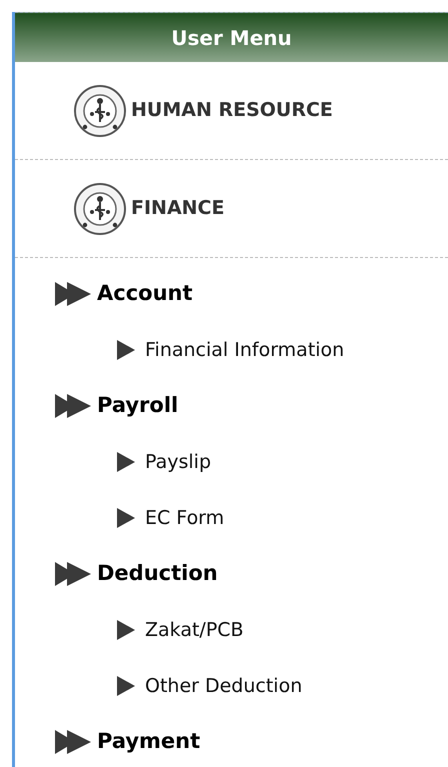  What do you see at coordinates (157, 574) in the screenshot?
I see `section-heading: Deduction` at bounding box center [157, 574].